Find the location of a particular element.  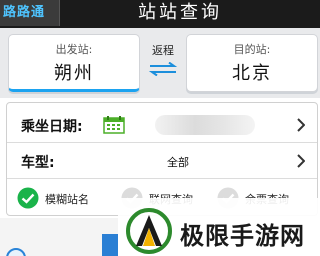

to-station-card: 目的站: 北京 is located at coordinates (252, 63).